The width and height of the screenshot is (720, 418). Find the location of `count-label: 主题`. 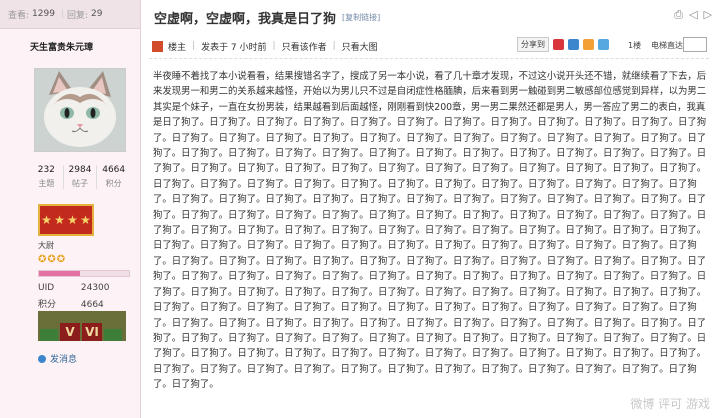

count-label: 主题 is located at coordinates (46, 183).